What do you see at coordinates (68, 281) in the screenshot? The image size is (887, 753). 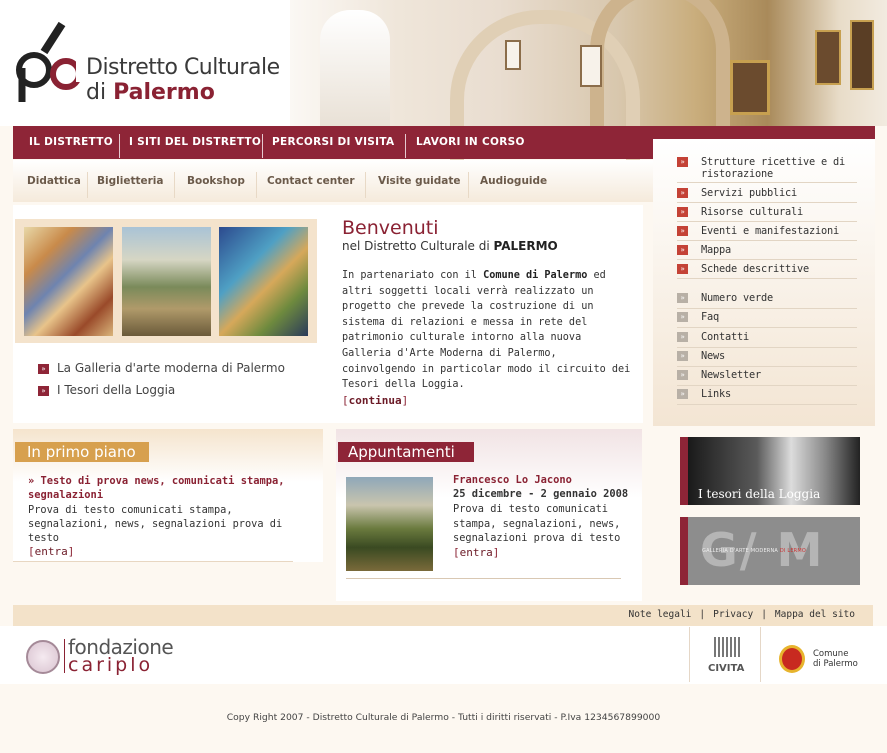 I see `thumbnail-fresco` at bounding box center [68, 281].